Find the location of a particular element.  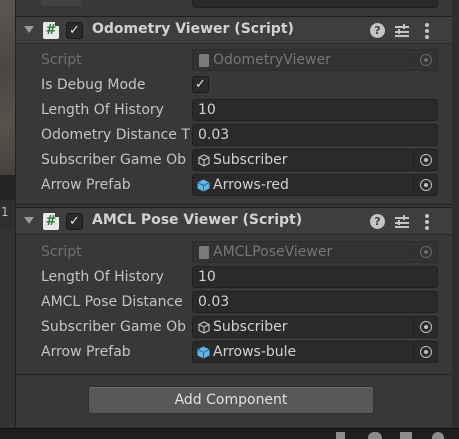

field-value: Arrows-red is located at coordinates (251, 185).